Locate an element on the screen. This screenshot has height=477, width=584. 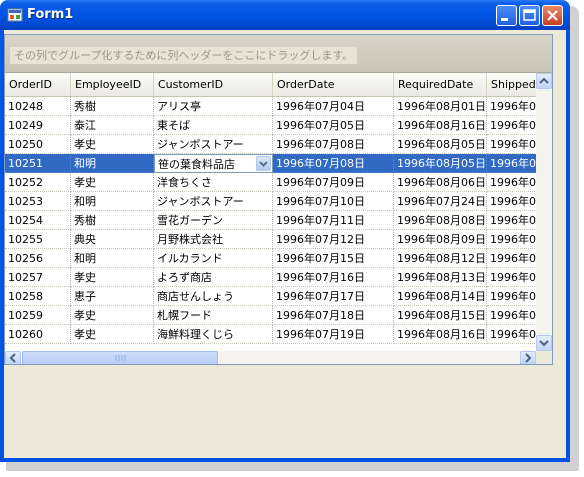
table-cell: 10251 is located at coordinates (38, 163).